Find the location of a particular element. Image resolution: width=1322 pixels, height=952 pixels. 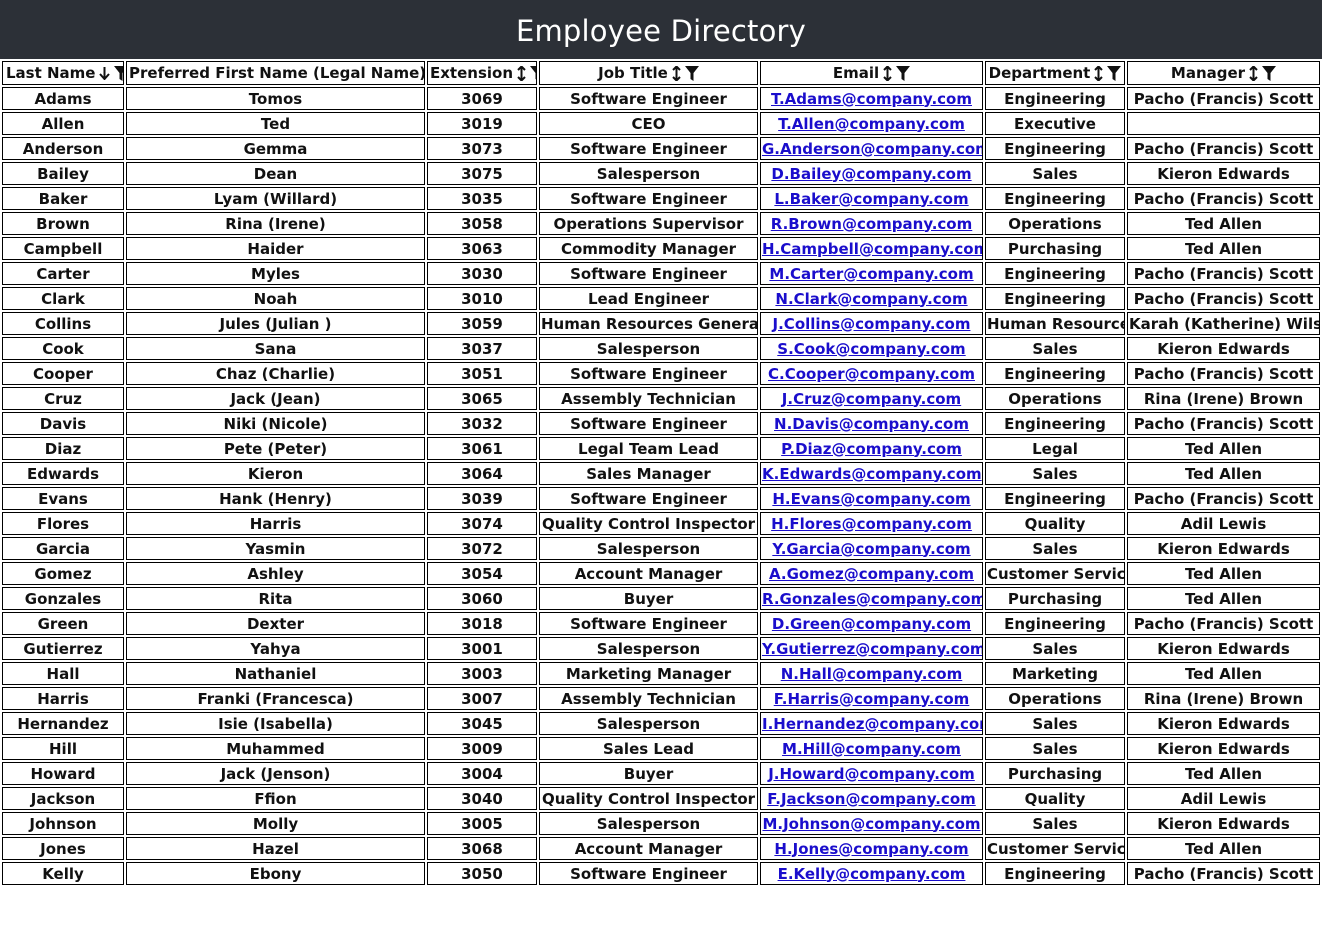

email-link: J.Howard@company.com is located at coordinates (871, 774).